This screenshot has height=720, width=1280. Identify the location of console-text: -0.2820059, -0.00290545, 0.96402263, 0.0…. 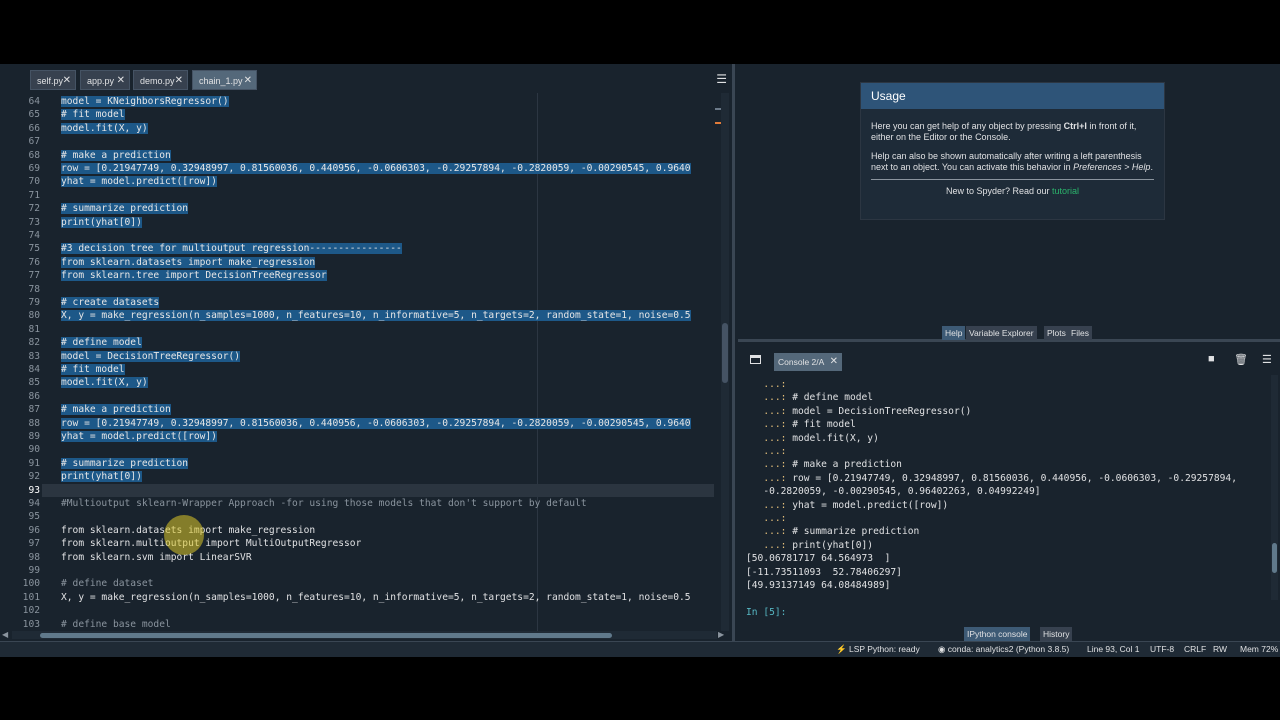
(893, 492).